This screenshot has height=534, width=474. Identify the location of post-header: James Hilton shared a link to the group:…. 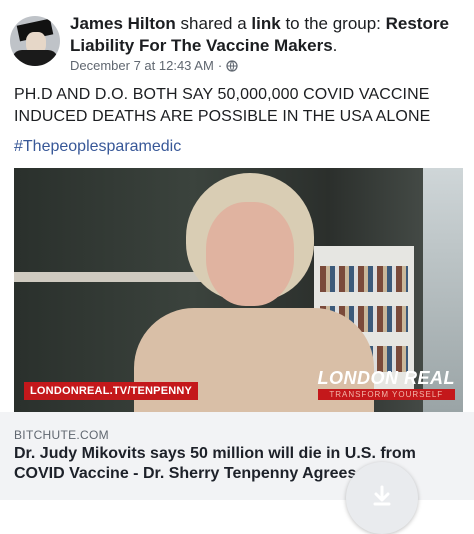
(237, 40).